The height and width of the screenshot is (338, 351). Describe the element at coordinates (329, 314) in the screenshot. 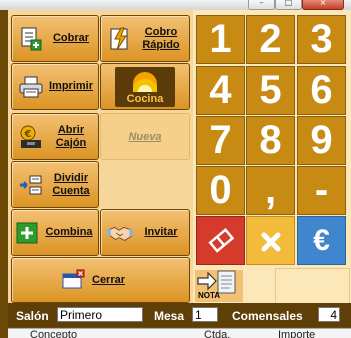

I see `comensales-field: 4` at that location.